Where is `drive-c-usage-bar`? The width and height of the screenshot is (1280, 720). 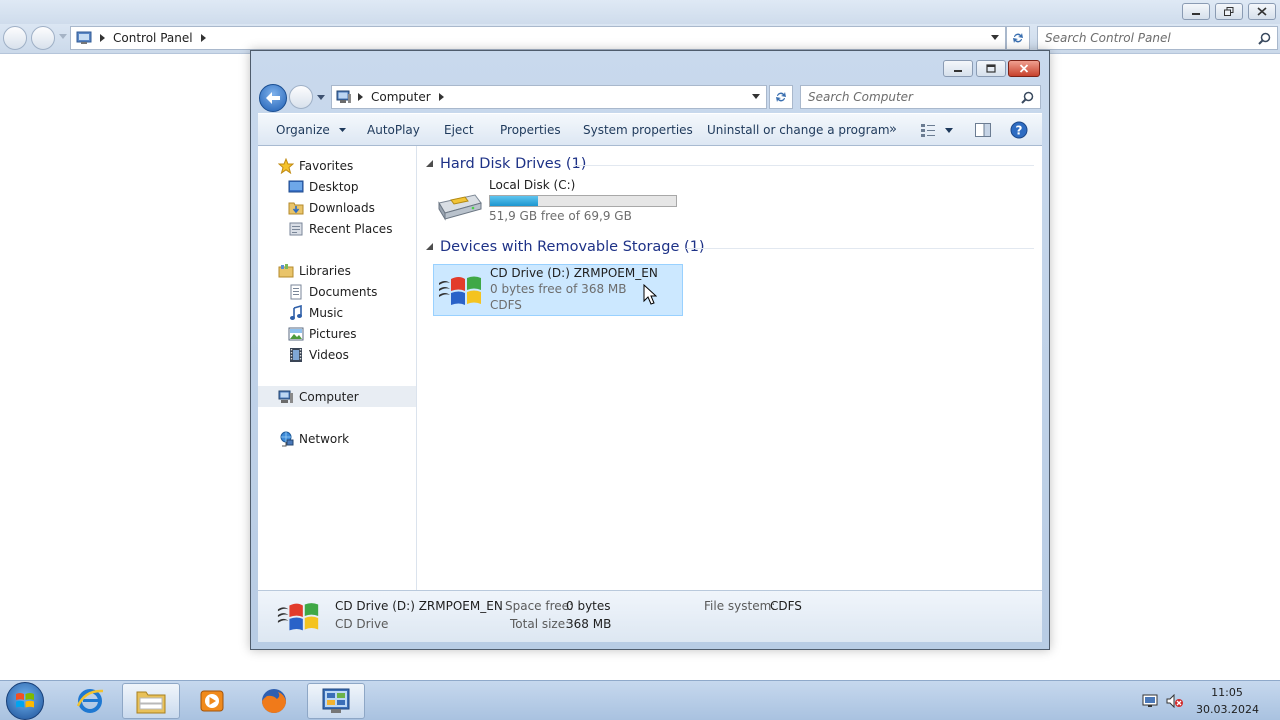 drive-c-usage-bar is located at coordinates (583, 201).